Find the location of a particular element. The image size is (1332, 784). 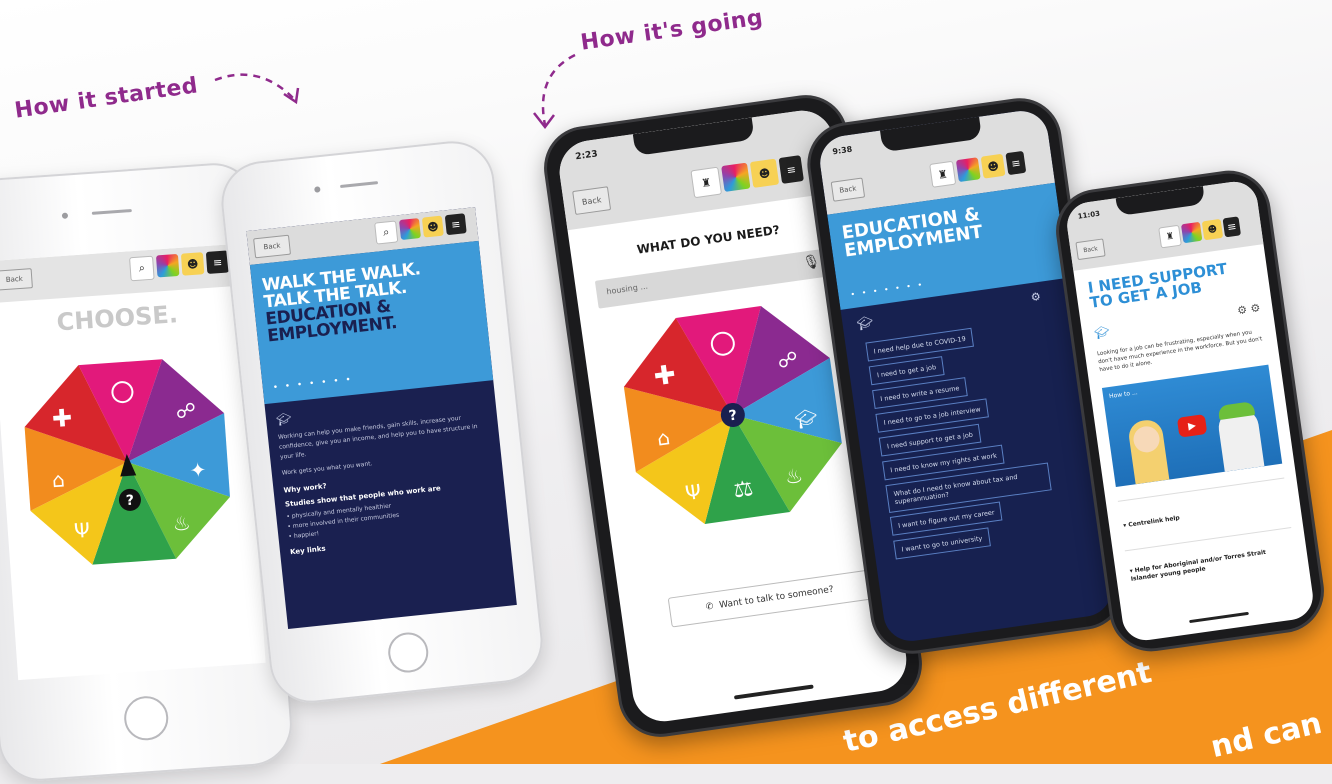

play-button-icon: ▶ is located at coordinates (1192, 426).